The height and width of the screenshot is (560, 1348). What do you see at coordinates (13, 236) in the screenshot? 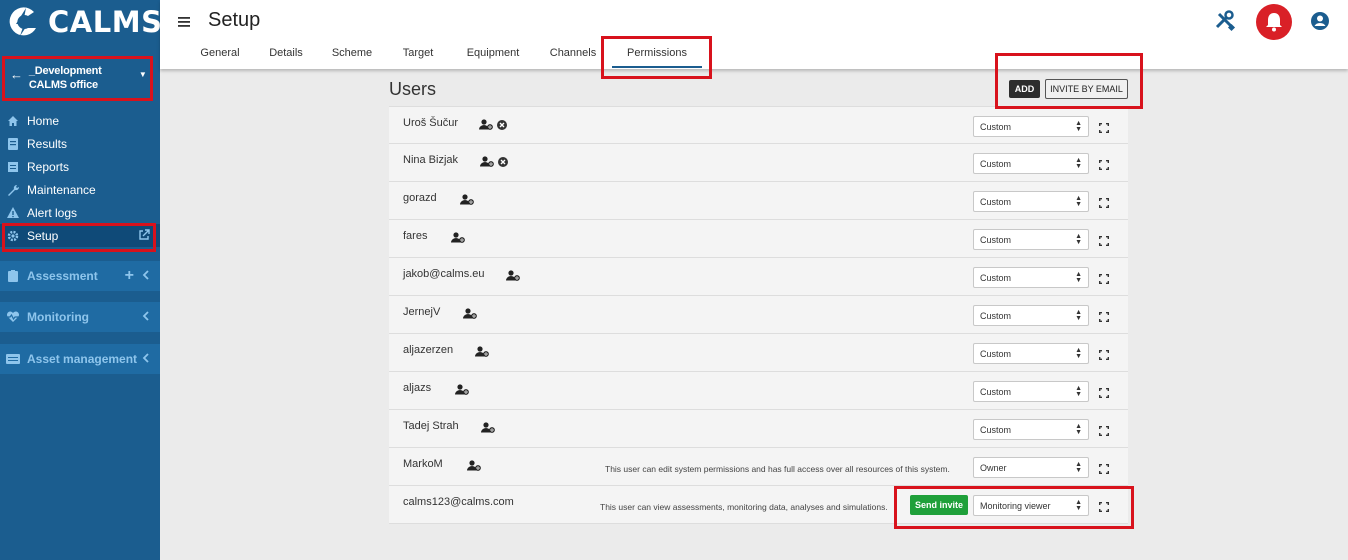
I see `gear-icon` at bounding box center [13, 236].